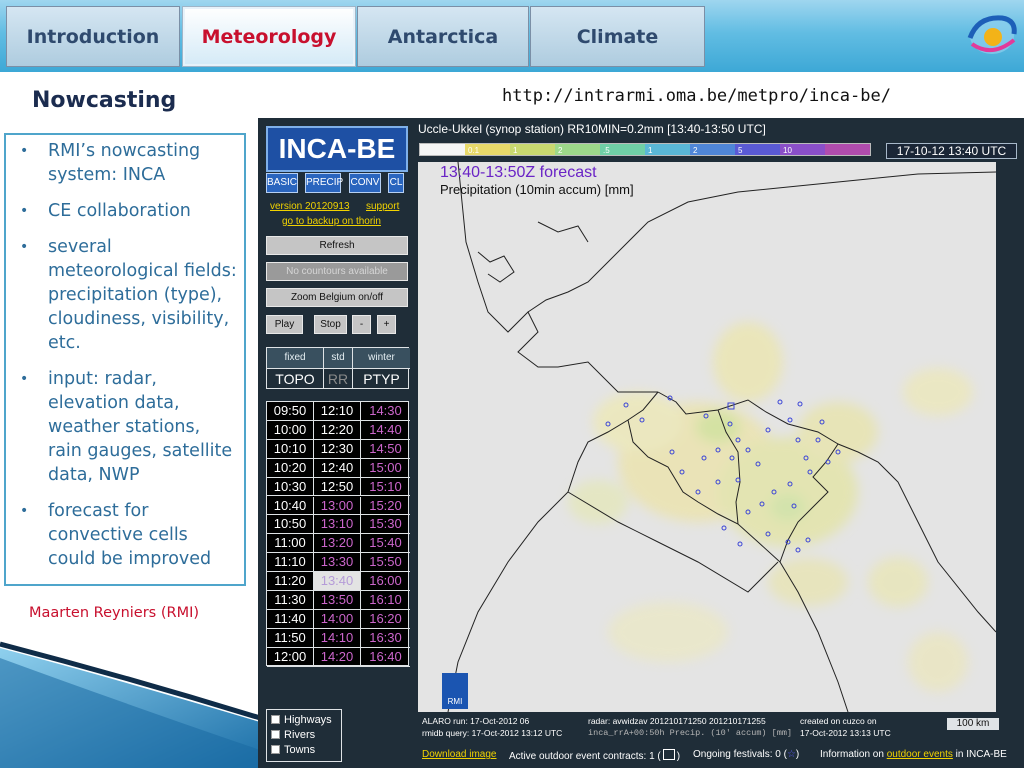  What do you see at coordinates (290, 600) in the screenshot?
I see `time-cell: 11:30` at bounding box center [290, 600].